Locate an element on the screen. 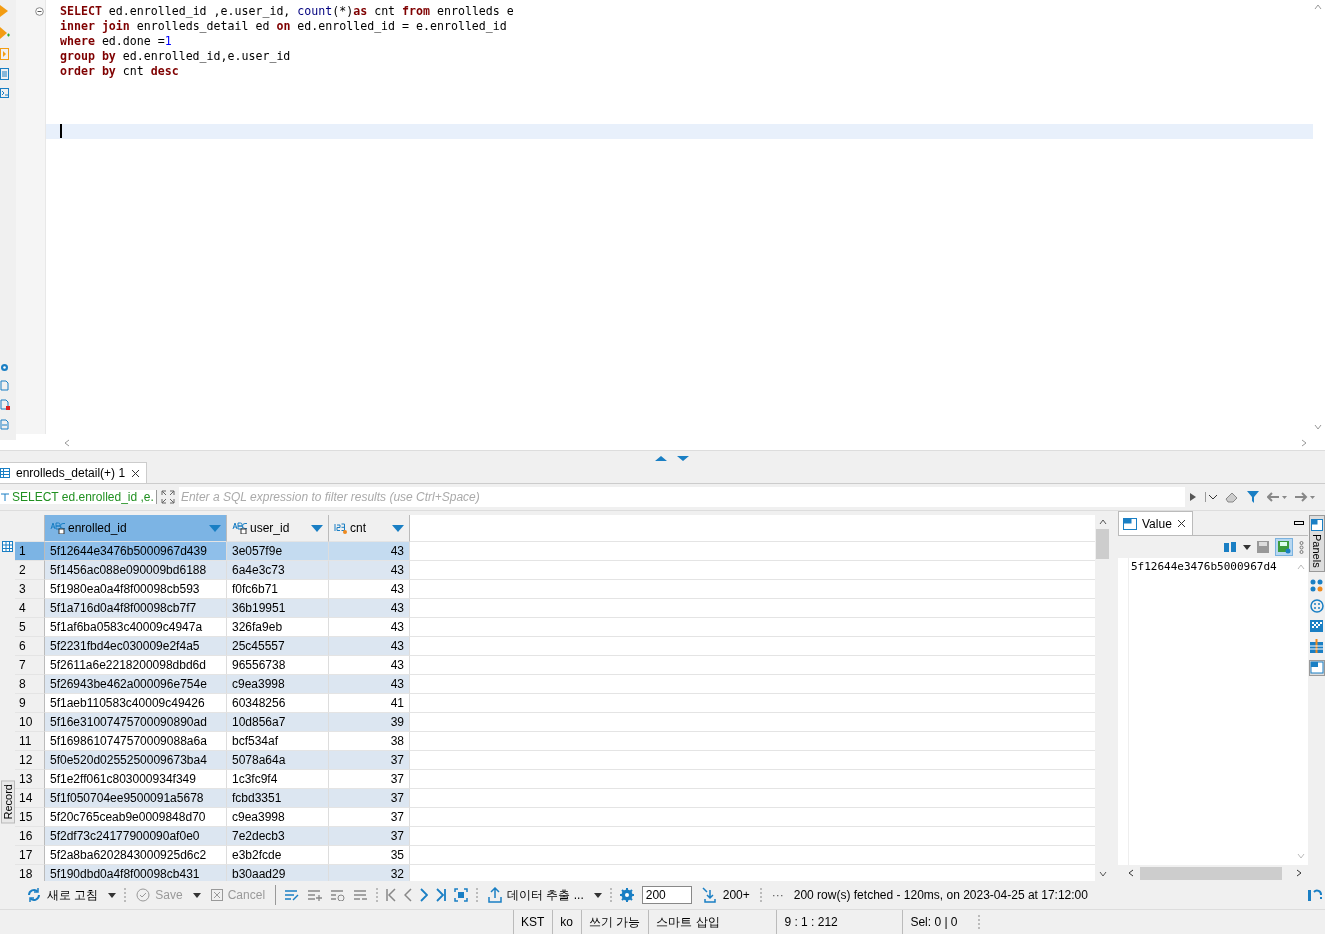  table-cell: 37 is located at coordinates (369, 836).